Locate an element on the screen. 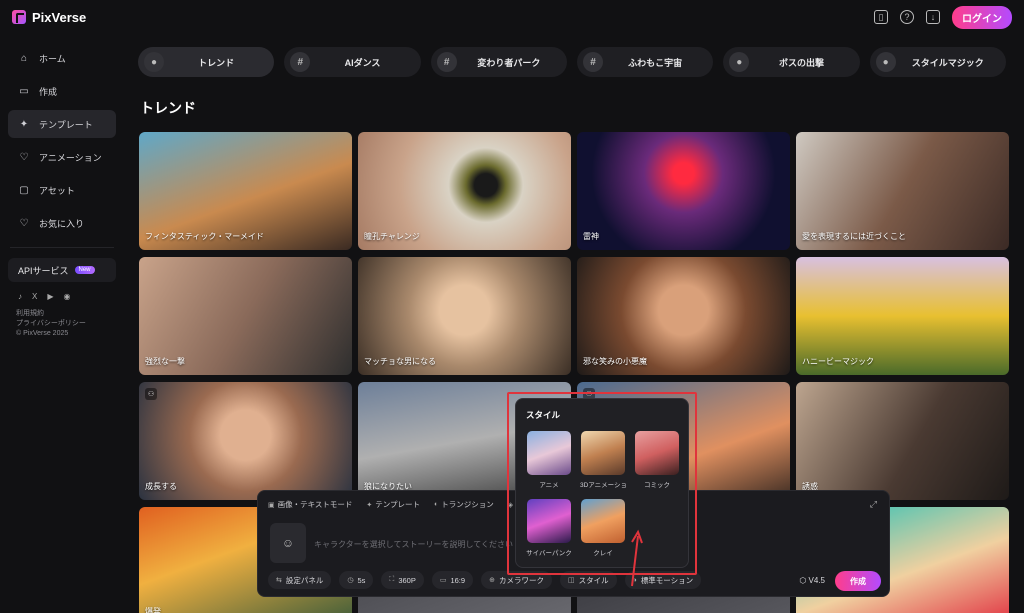 Image resolution: width=1024 pixels, height=613 pixels. style-popup-title: スタイル is located at coordinates (543, 415).